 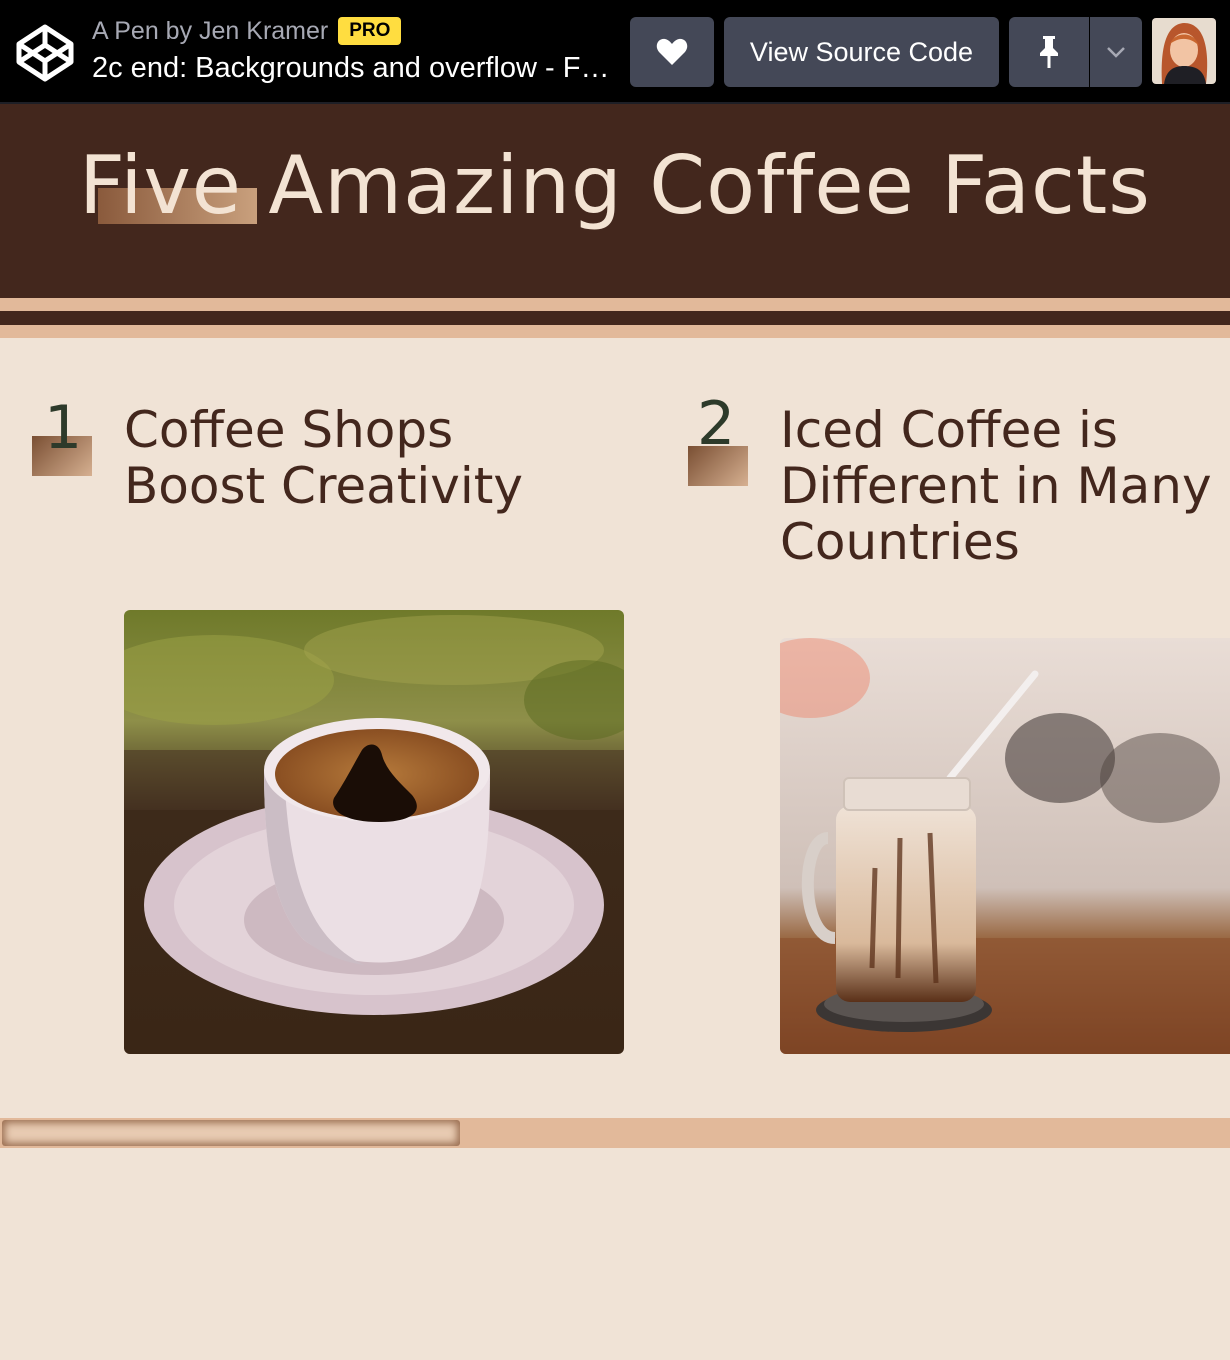 I want to click on fact-title: Coffee Shops Boost Creativity, so click(x=323, y=458).